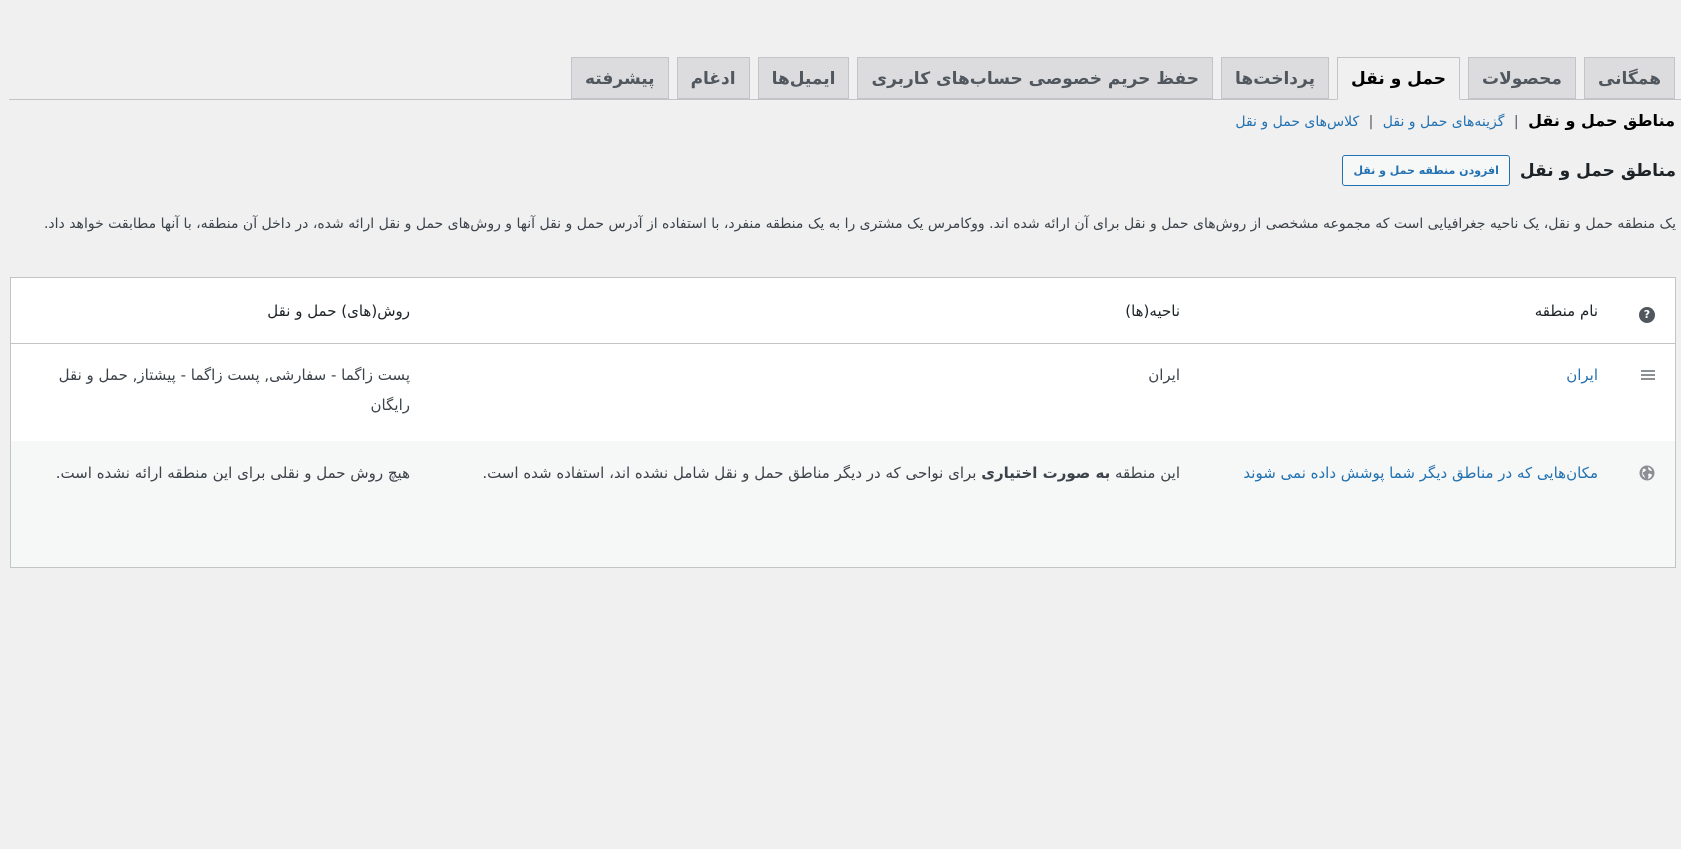 Image resolution: width=1681 pixels, height=849 pixels. Describe the element at coordinates (1152, 311) in the screenshot. I see `column-regions: ناحیه(ها)` at that location.